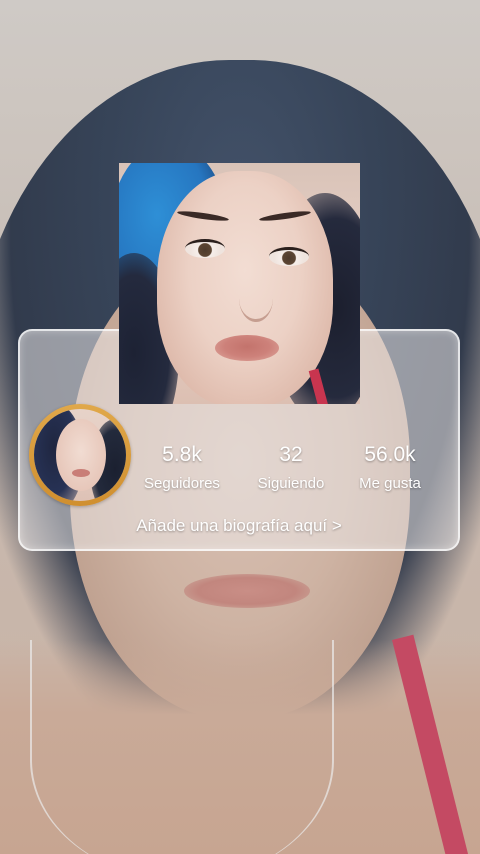  Describe the element at coordinates (390, 468) in the screenshot. I see `stat-likes: 56.0k Me gusta` at that location.